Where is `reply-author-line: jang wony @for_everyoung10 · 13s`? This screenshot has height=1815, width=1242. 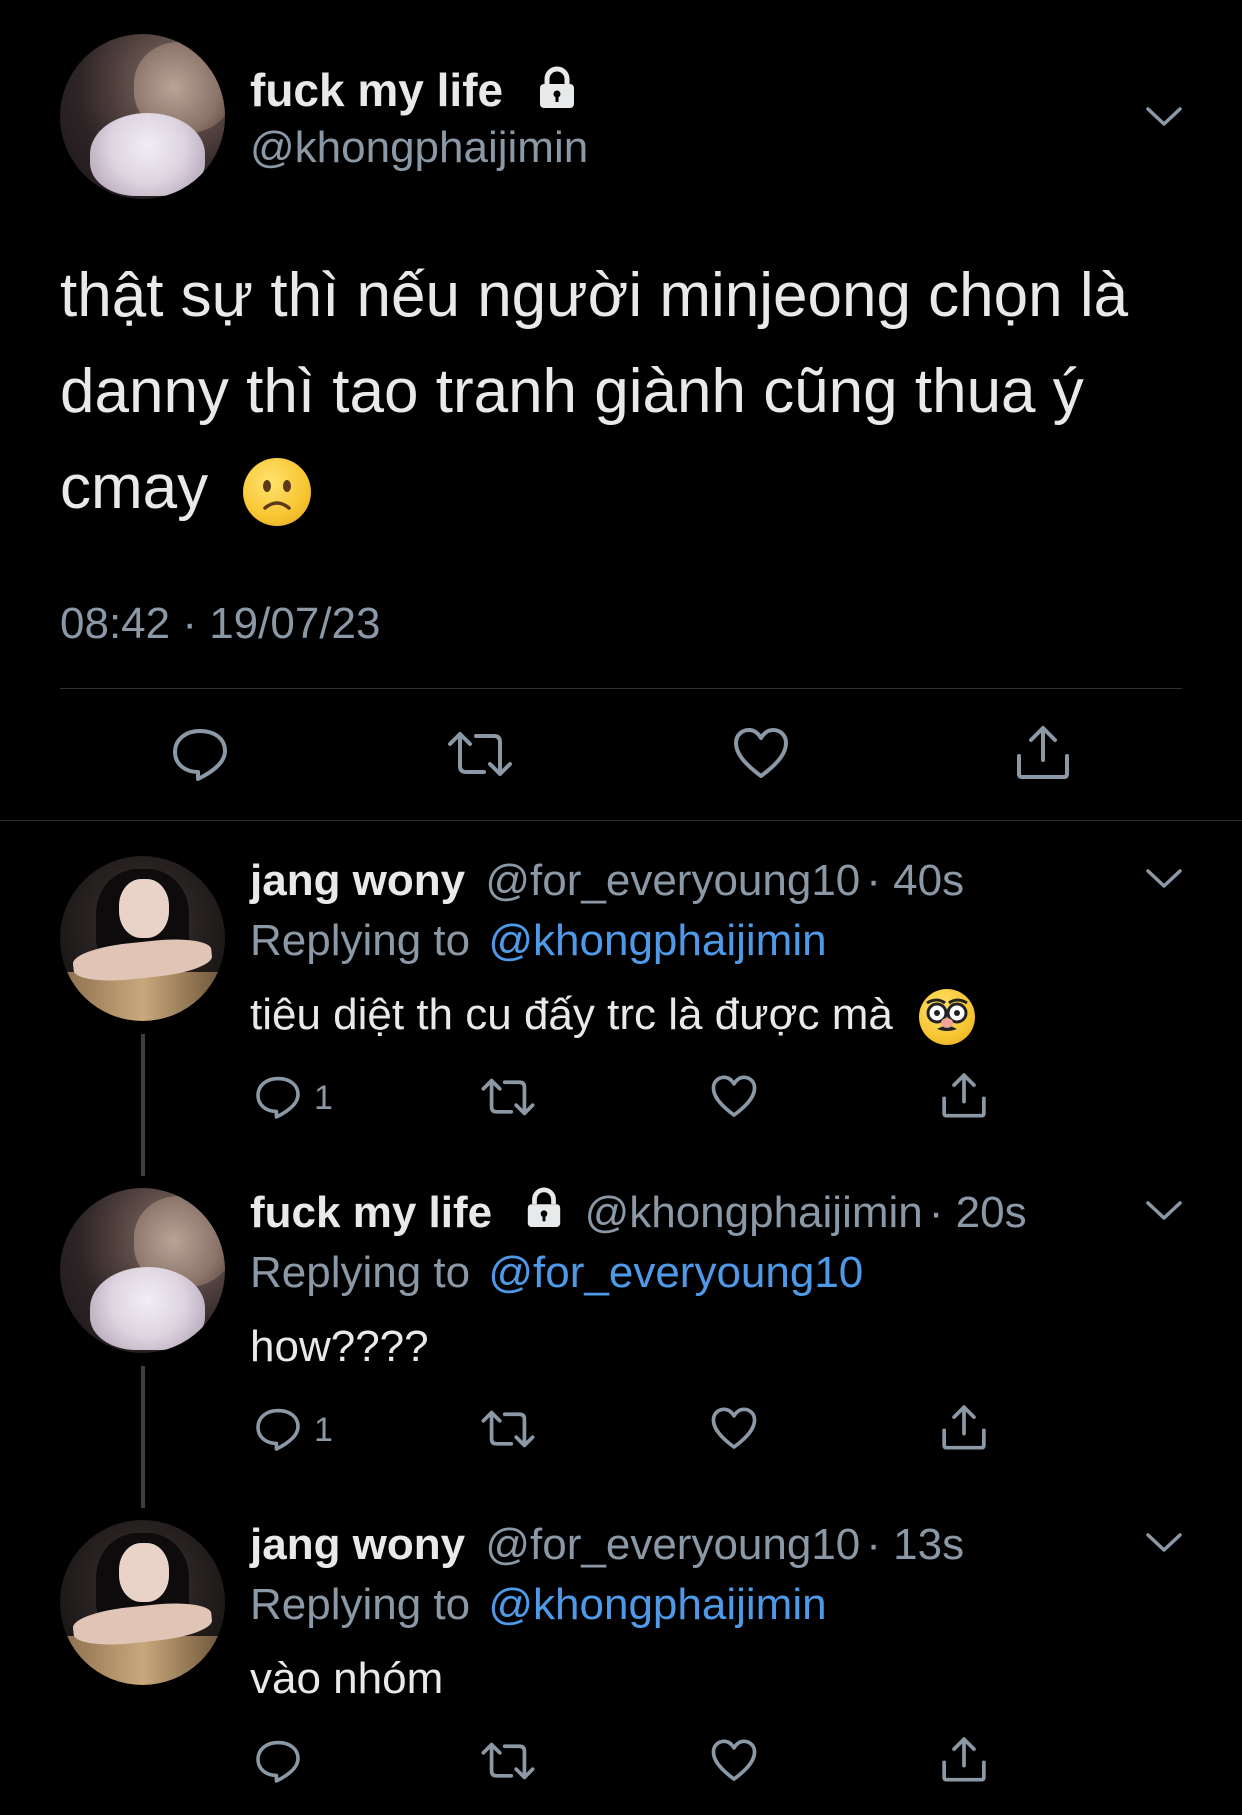
reply-author-line: jang wony @for_everyoung10 · 13s is located at coordinates (607, 1545).